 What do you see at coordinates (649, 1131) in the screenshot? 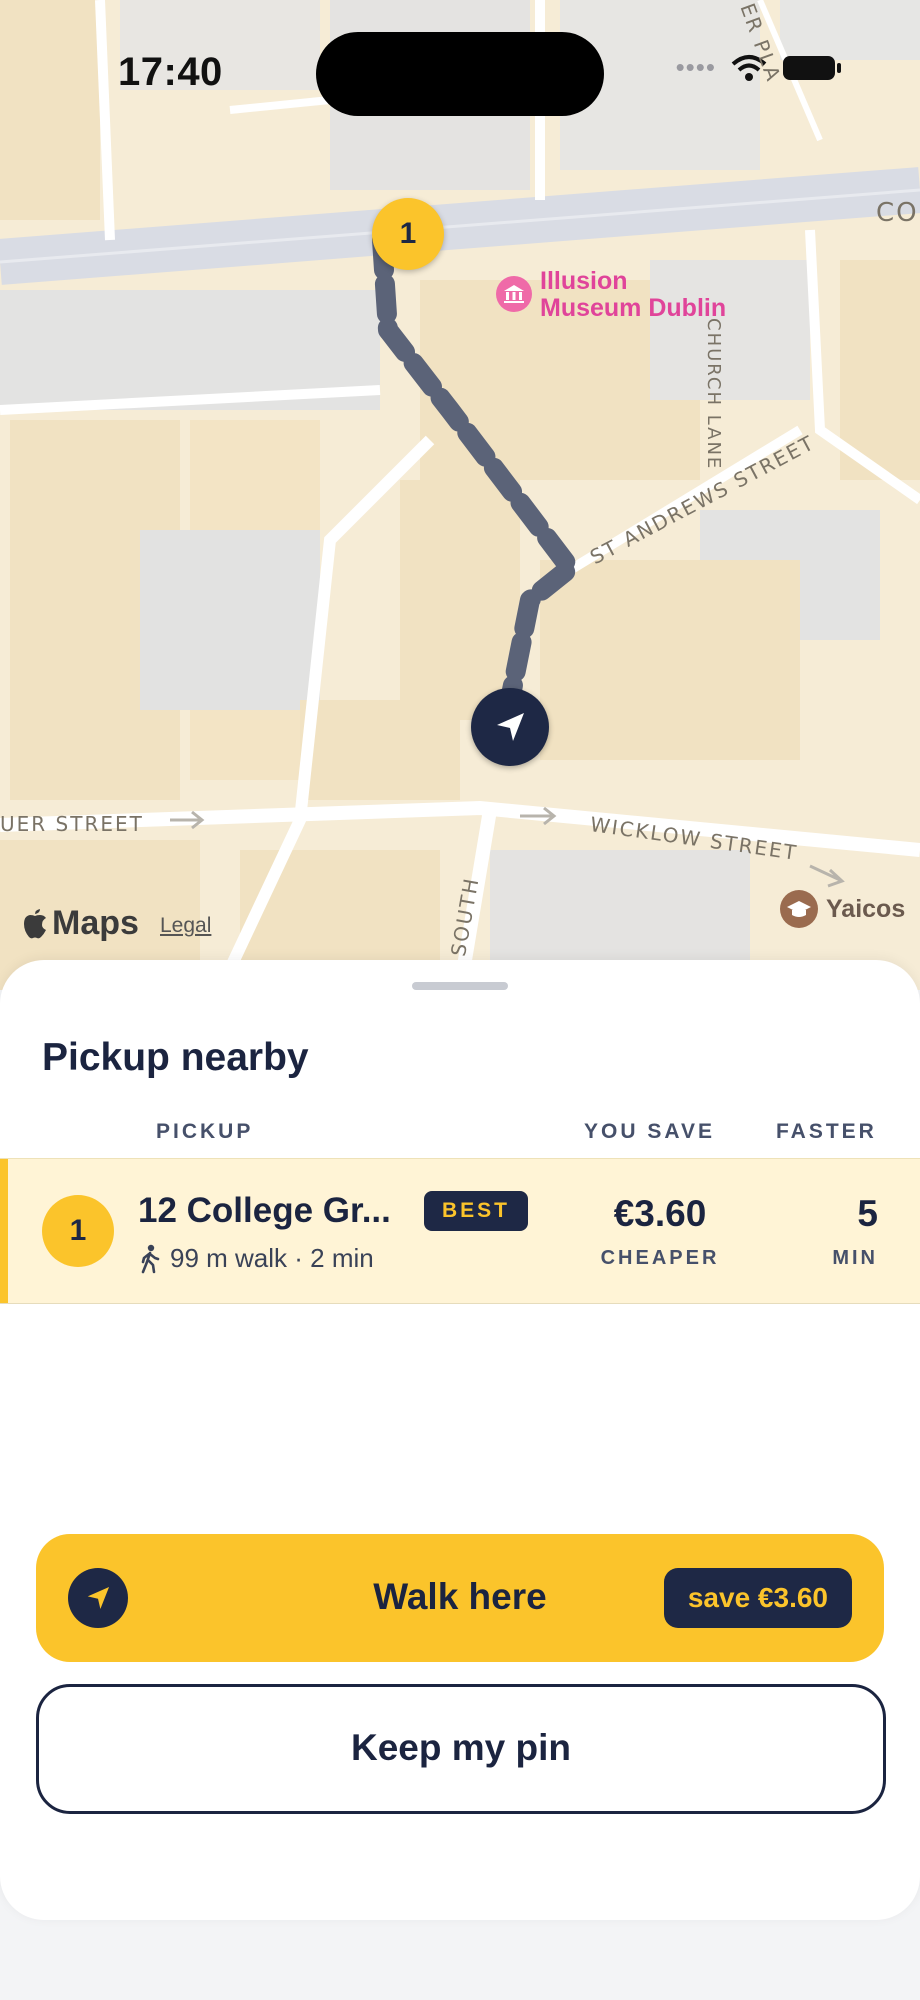
I see `column-header-you-save: YOU SAVE` at bounding box center [649, 1131].